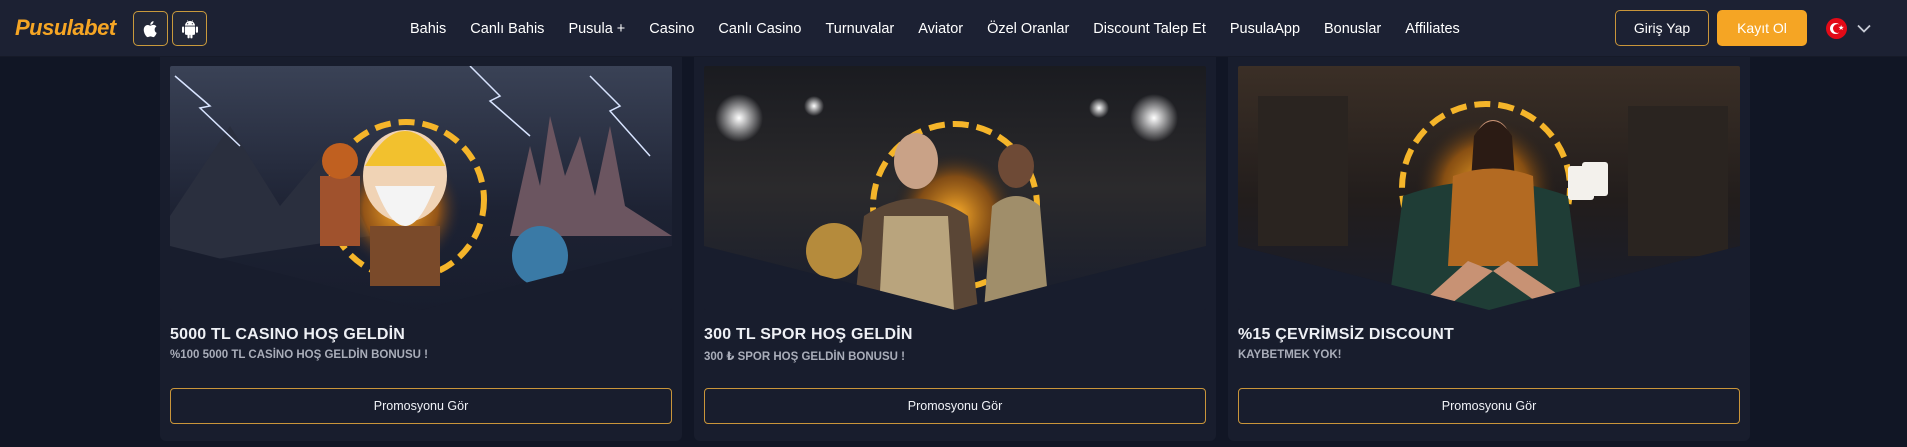  I want to click on promo-title: 300 TL SPOR HOŞ GELDİN, so click(808, 334).